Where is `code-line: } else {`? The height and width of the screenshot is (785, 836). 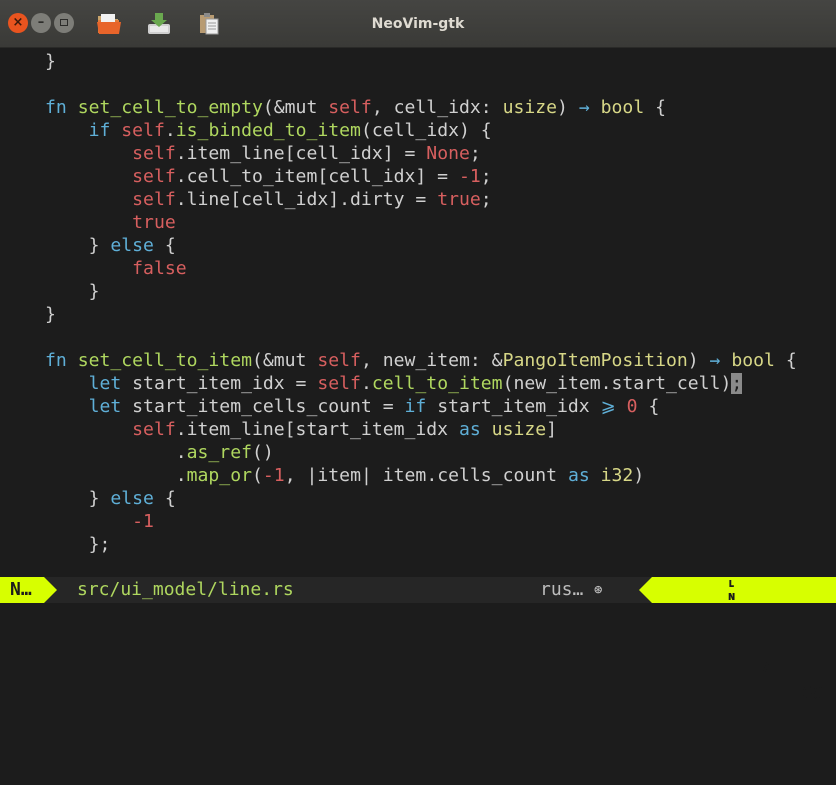 code-line: } else { is located at coordinates (110, 498).